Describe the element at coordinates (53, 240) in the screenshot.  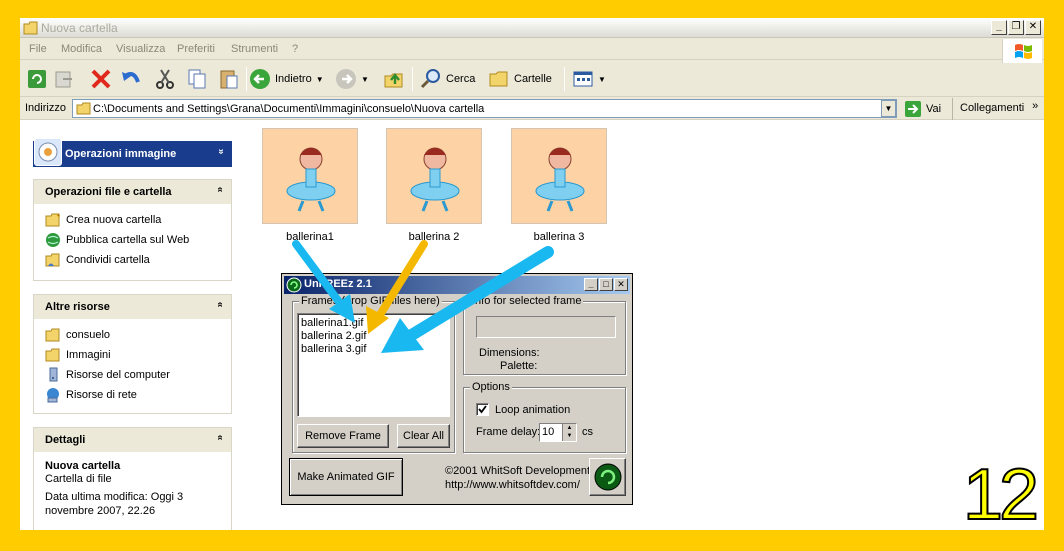
I see `globe-icon` at that location.